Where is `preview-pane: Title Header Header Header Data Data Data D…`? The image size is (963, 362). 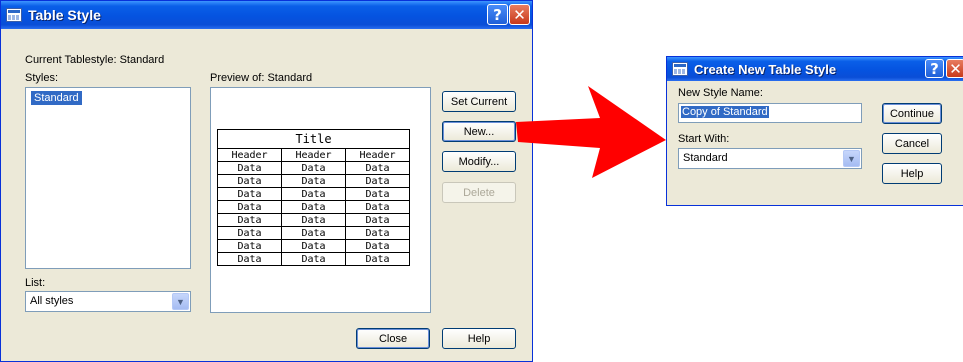
preview-pane: Title Header Header Header Data Data Data D… is located at coordinates (320, 200).